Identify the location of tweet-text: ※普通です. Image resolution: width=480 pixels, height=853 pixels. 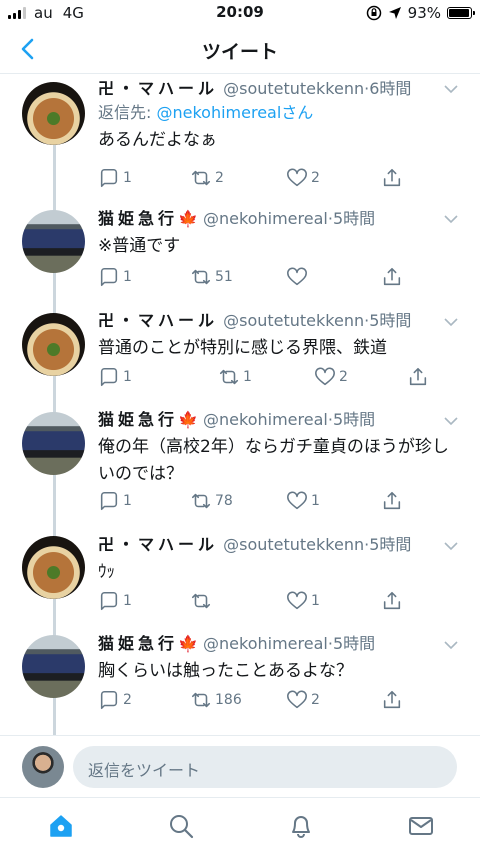
(139, 246).